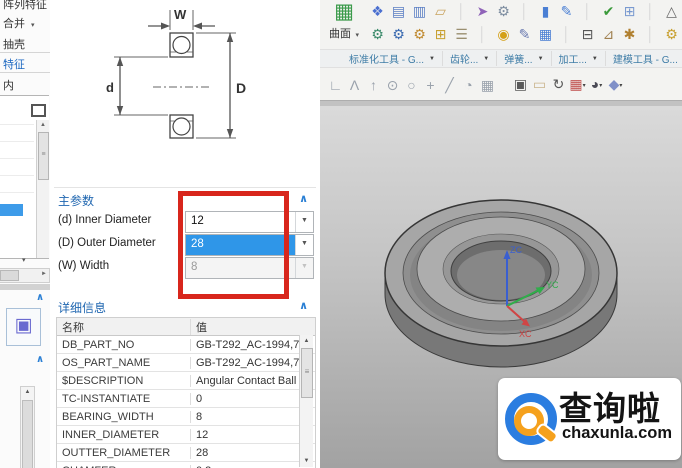 The height and width of the screenshot is (468, 682). What do you see at coordinates (470, 58) in the screenshot?
I see `toolbar-tab: 齿轮... ▼` at bounding box center [470, 58].